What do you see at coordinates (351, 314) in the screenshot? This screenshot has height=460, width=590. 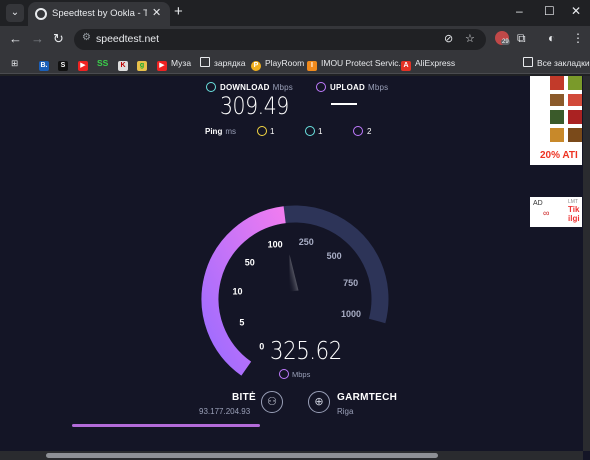 I see `gauge-tick-label: 1000` at bounding box center [351, 314].